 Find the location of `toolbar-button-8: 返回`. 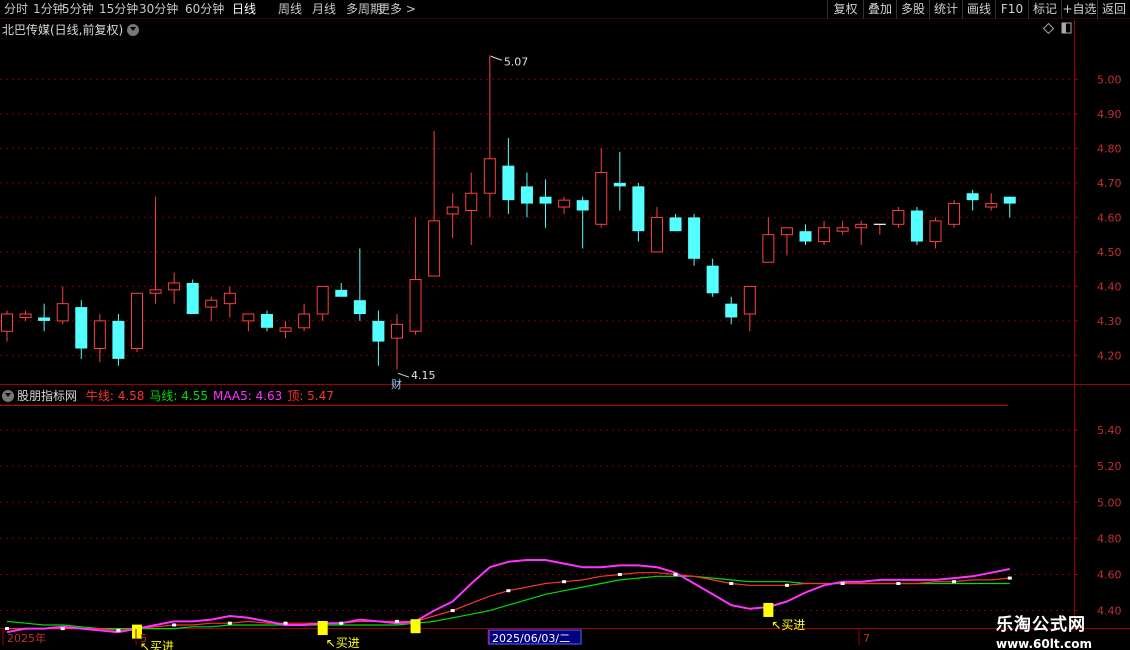

toolbar-button-8: 返回 is located at coordinates (1113, 9).